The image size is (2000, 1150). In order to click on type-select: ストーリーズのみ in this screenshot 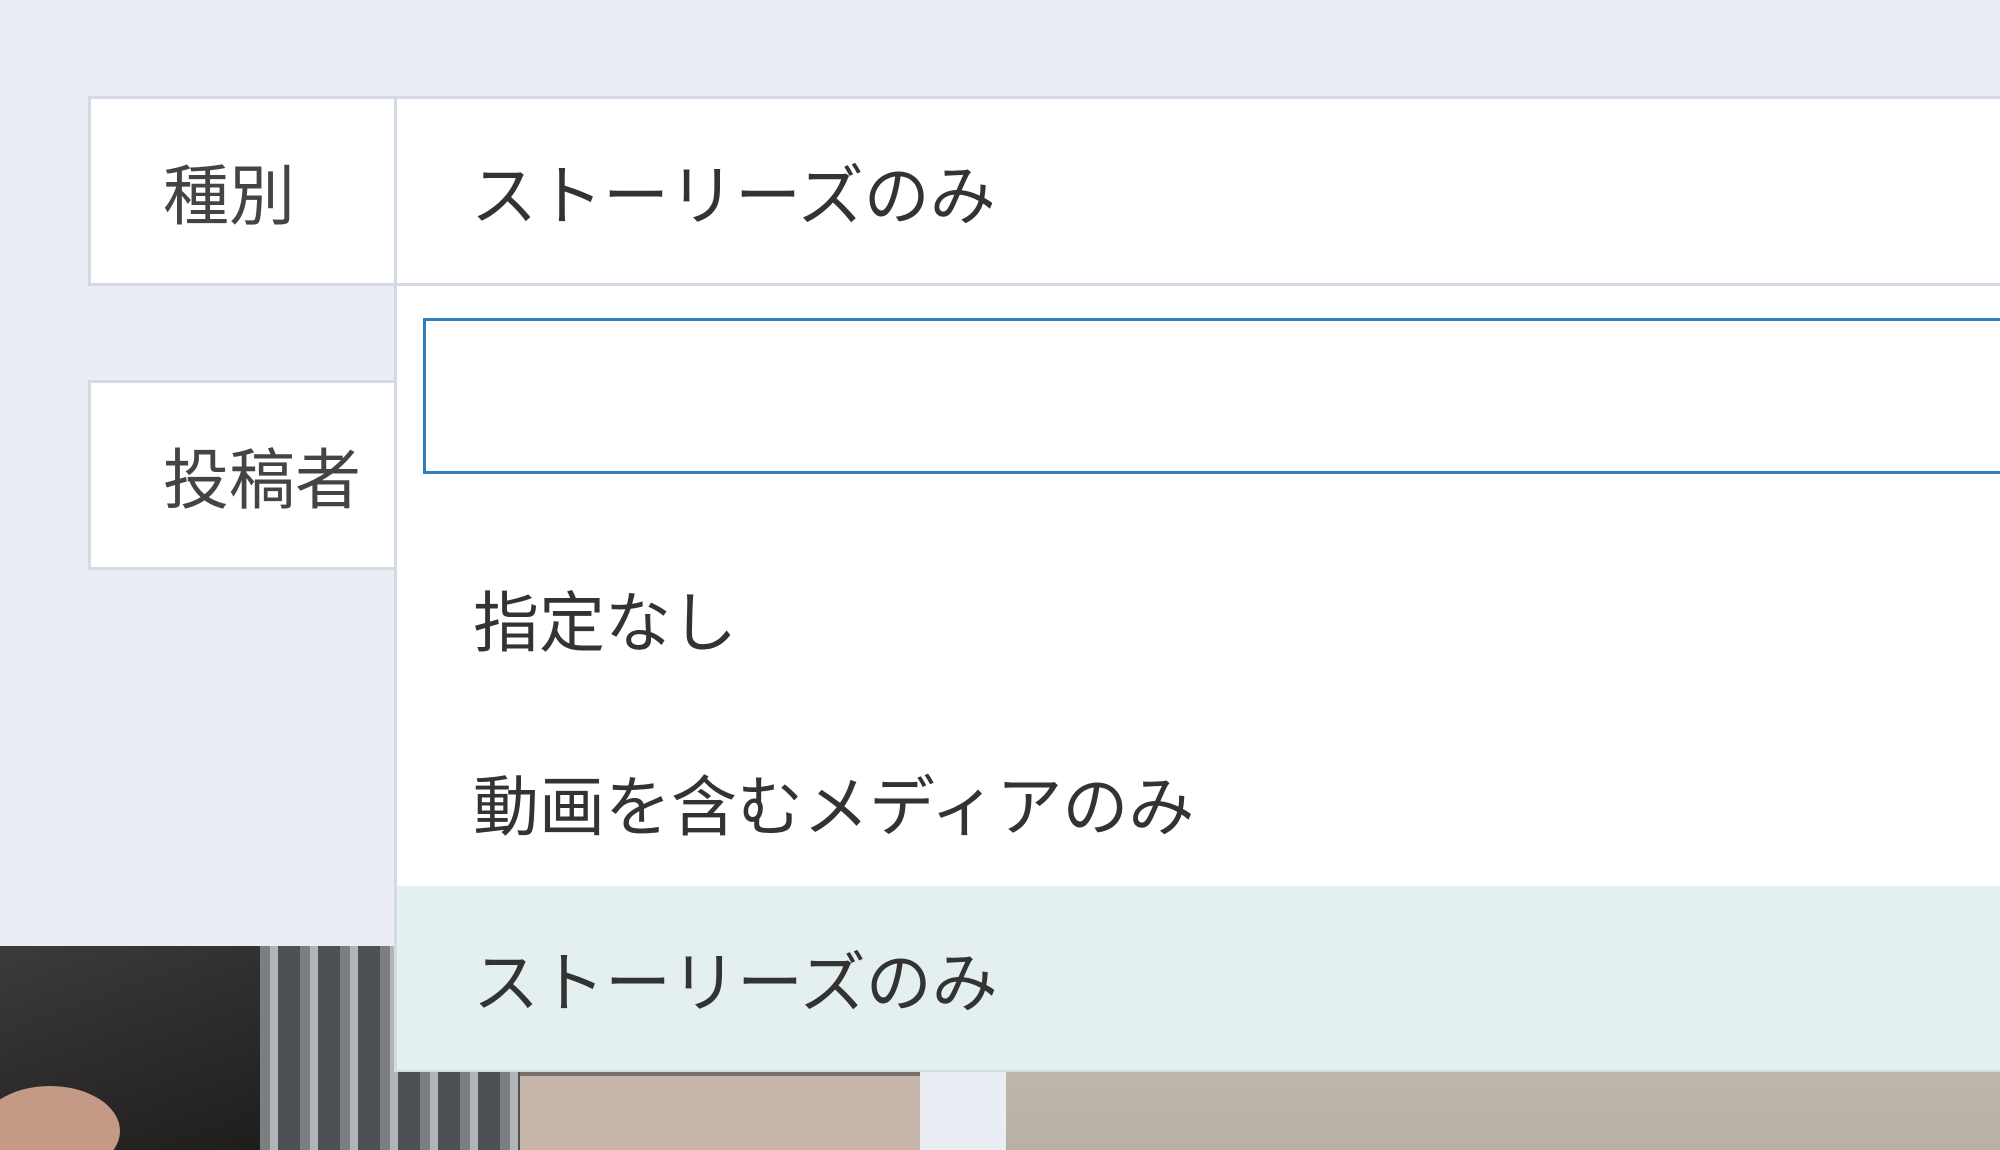, I will do `click(1198, 191)`.